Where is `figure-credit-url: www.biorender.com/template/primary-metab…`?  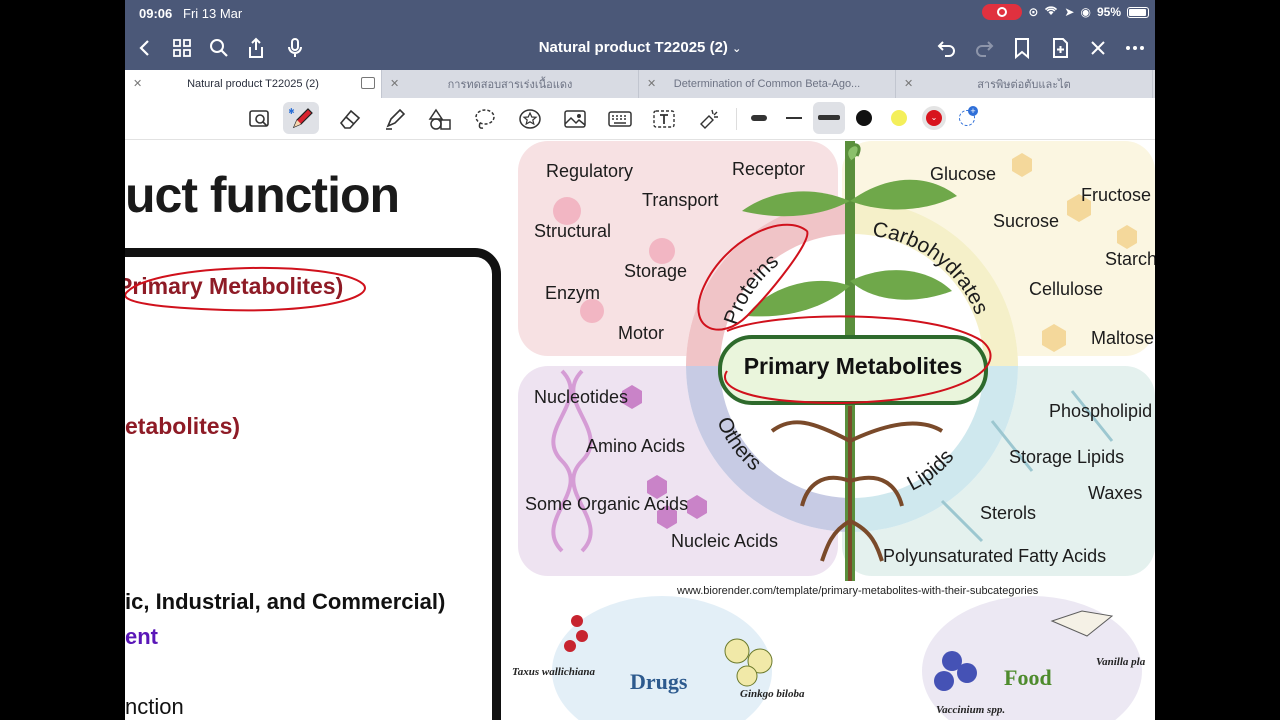
figure-credit-url: www.biorender.com/template/primary-metab… is located at coordinates (857, 591).